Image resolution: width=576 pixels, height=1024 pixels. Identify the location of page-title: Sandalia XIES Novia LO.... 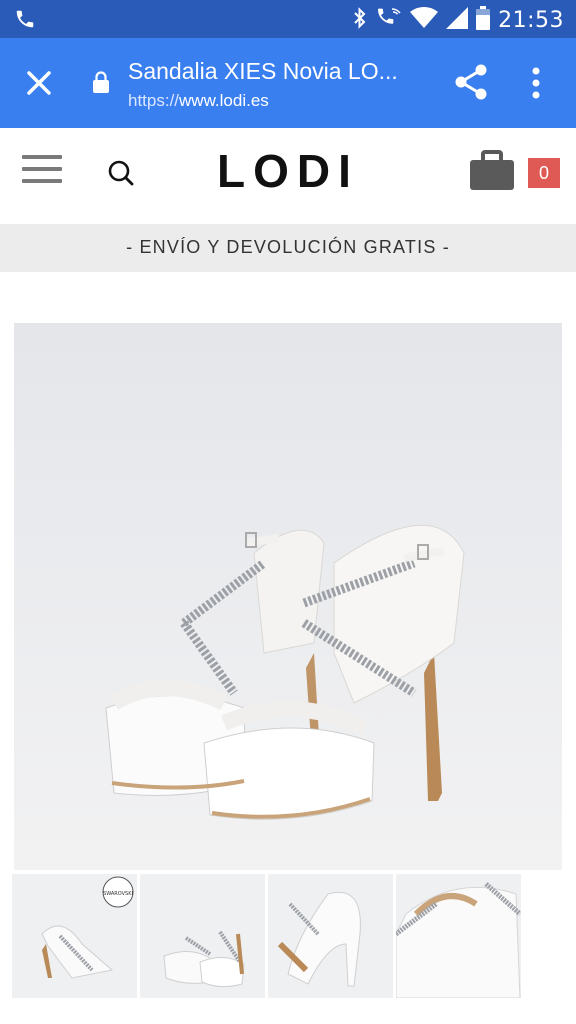
(263, 71).